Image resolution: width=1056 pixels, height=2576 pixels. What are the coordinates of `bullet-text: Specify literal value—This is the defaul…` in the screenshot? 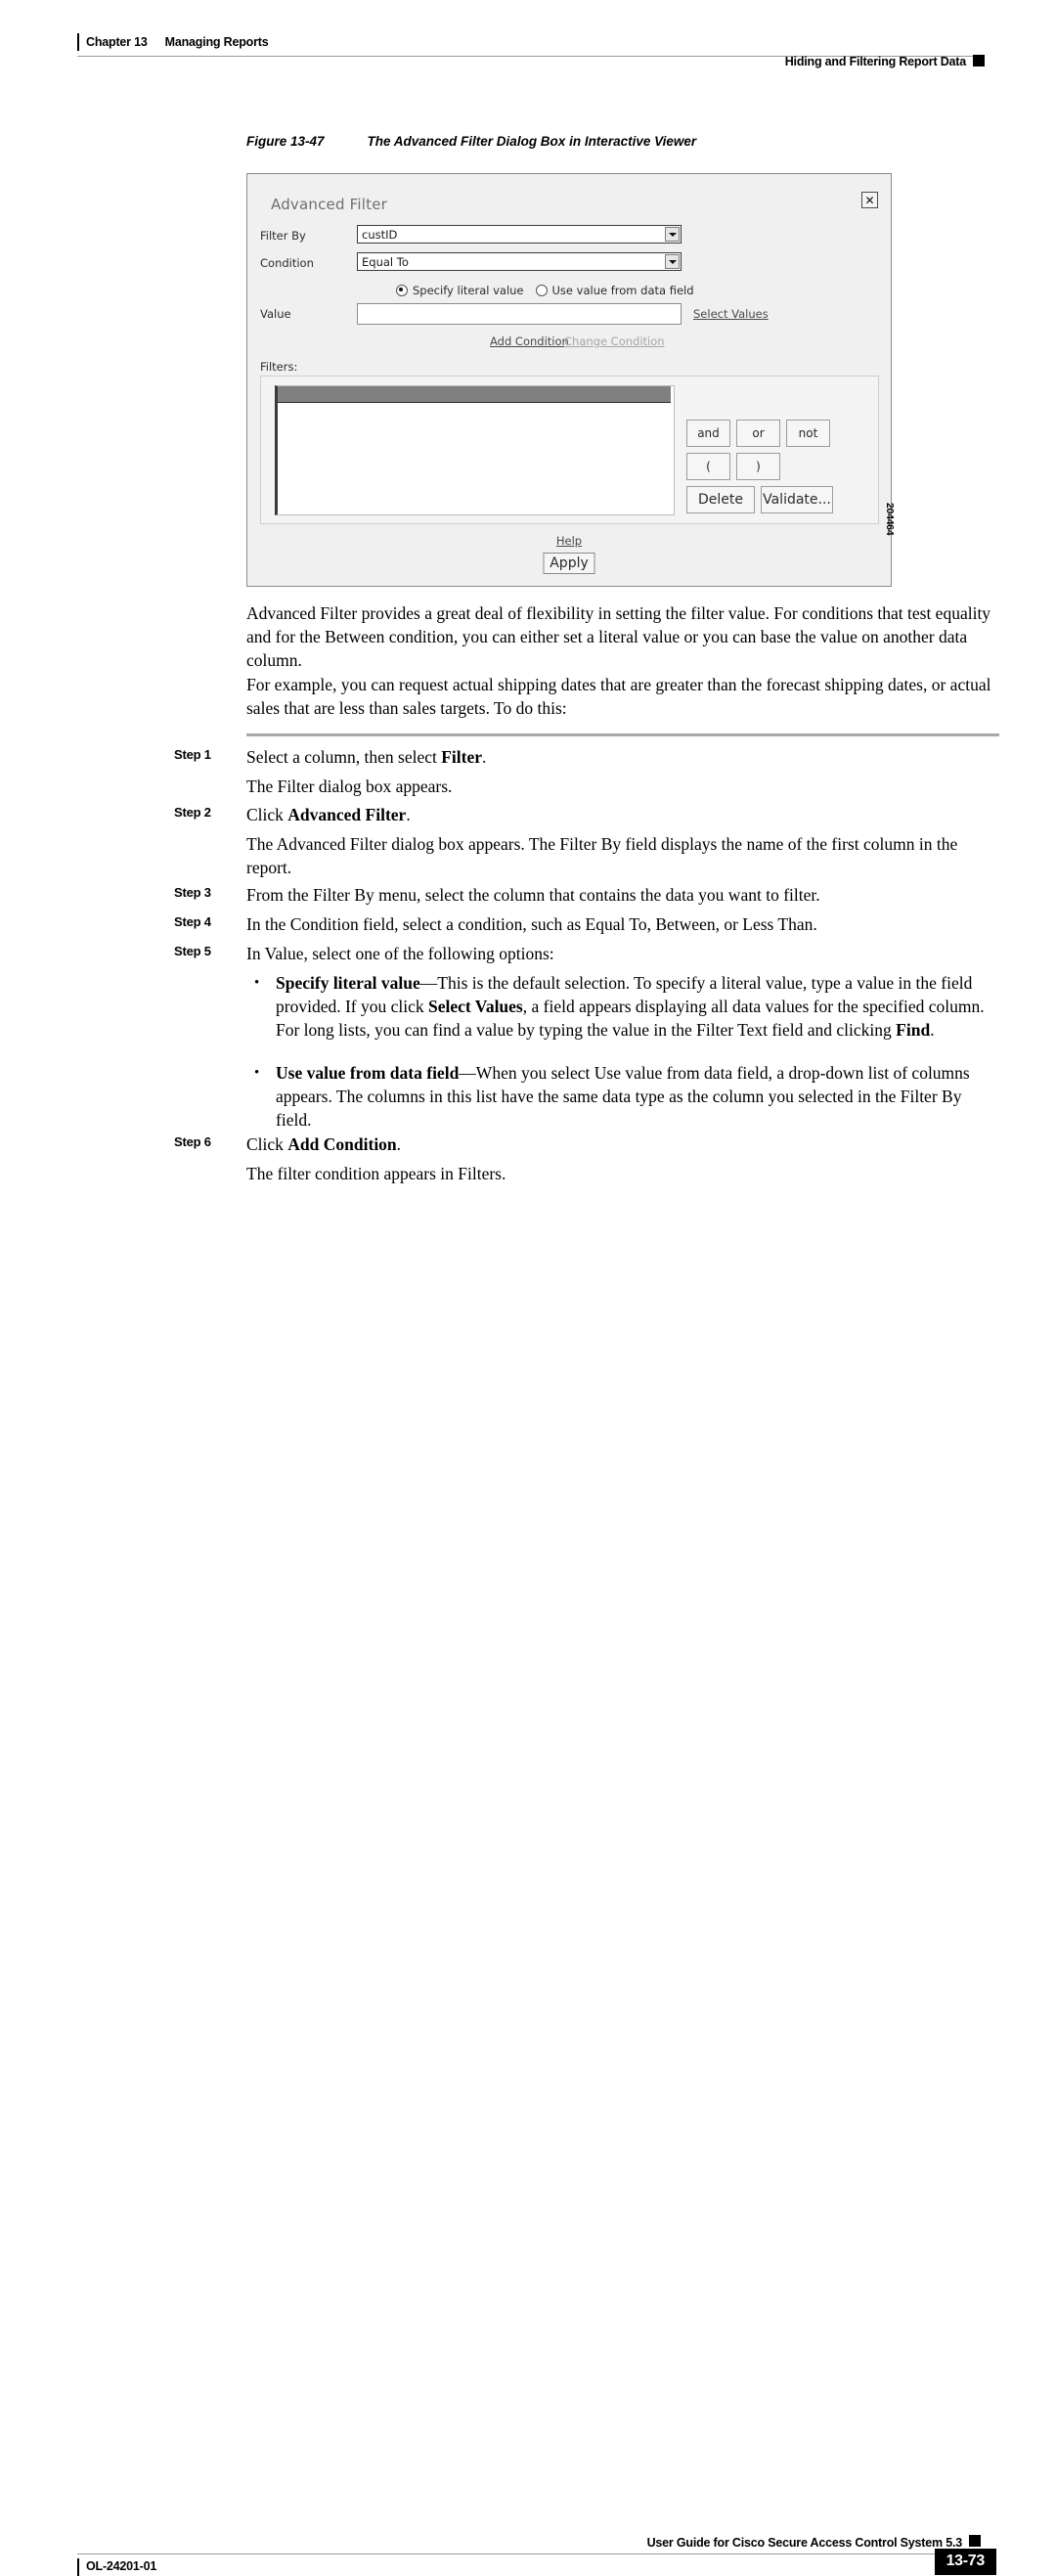 It's located at (630, 1007).